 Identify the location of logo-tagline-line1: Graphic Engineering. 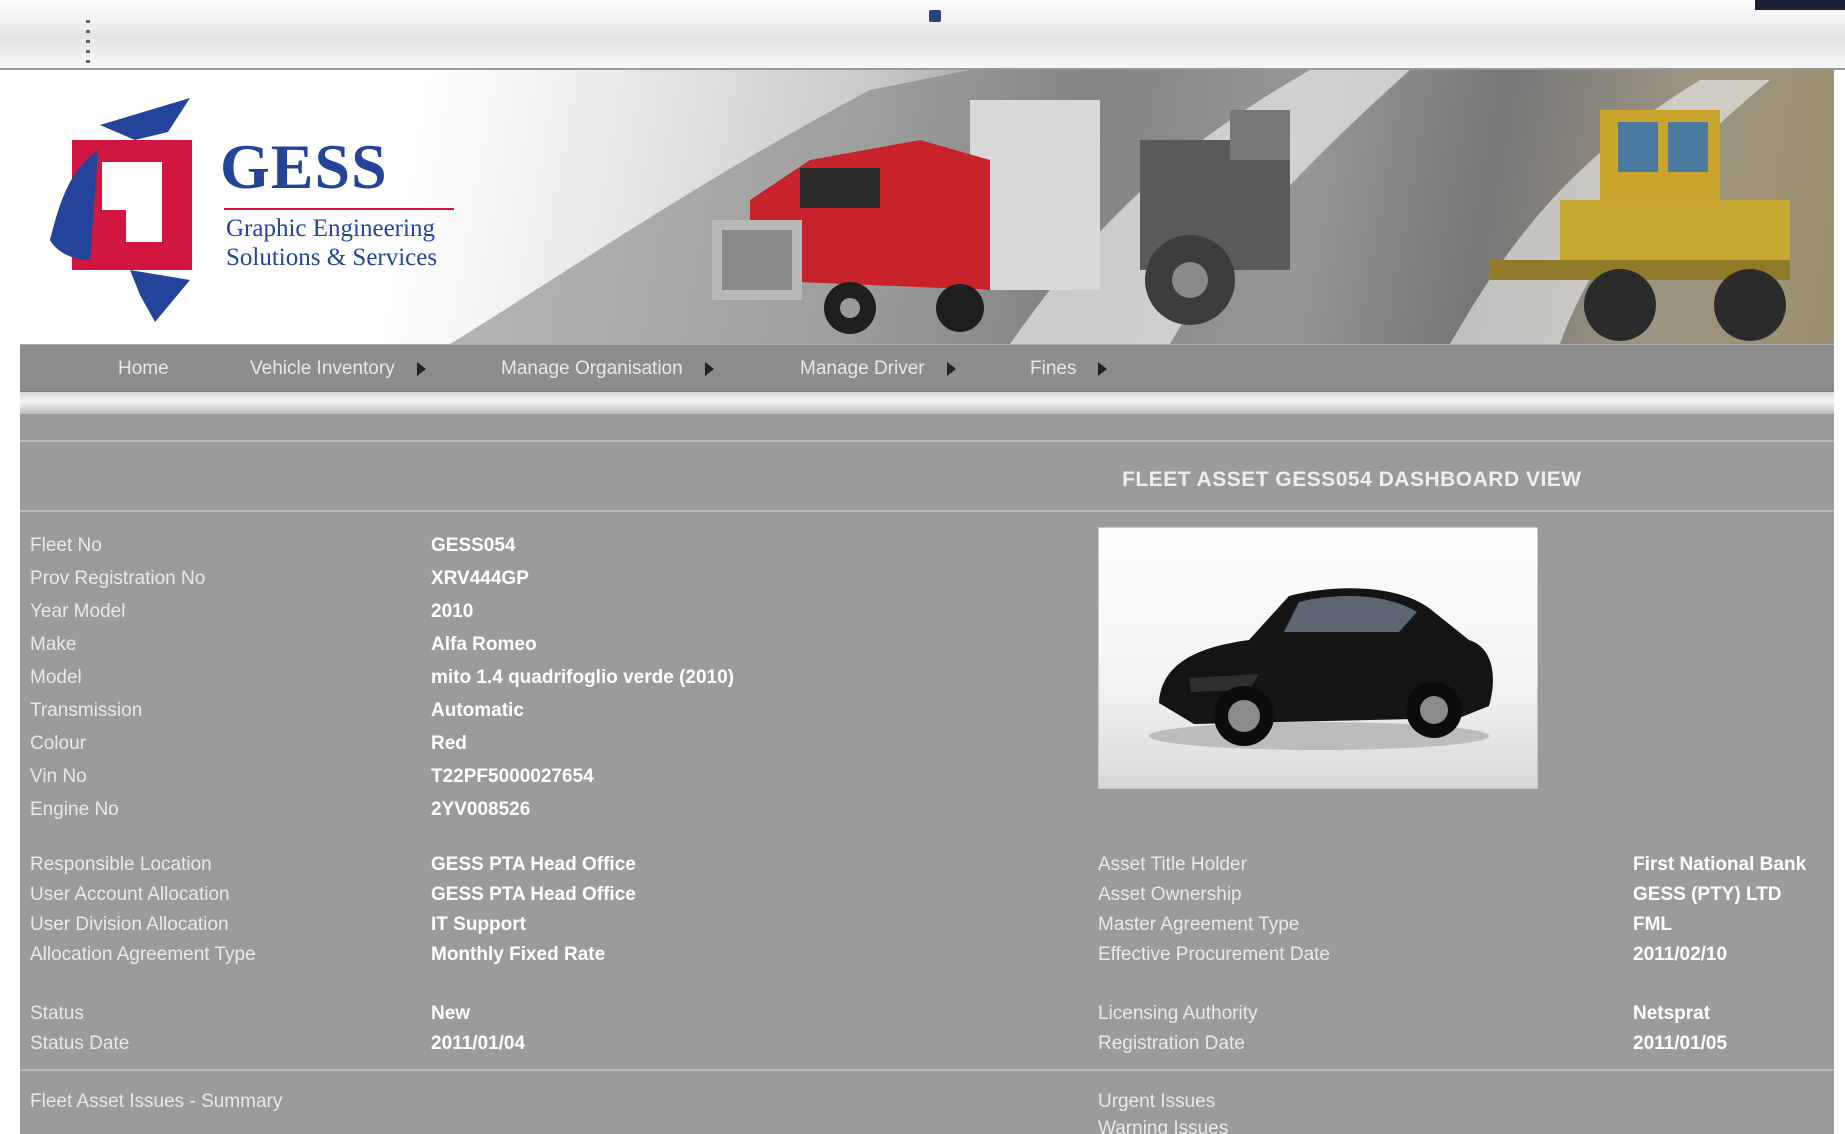
(330, 228).